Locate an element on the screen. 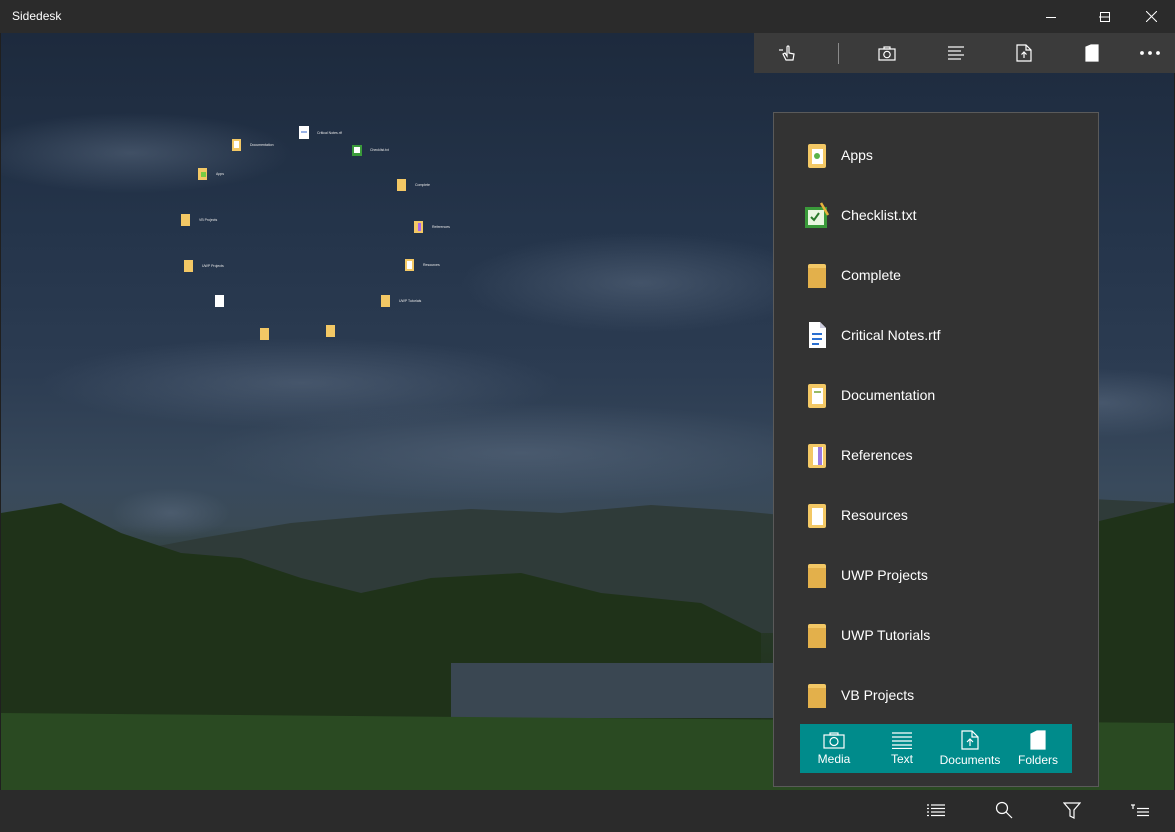 Image resolution: width=1175 pixels, height=832 pixels. list-item: VB Projects is located at coordinates (939, 695).